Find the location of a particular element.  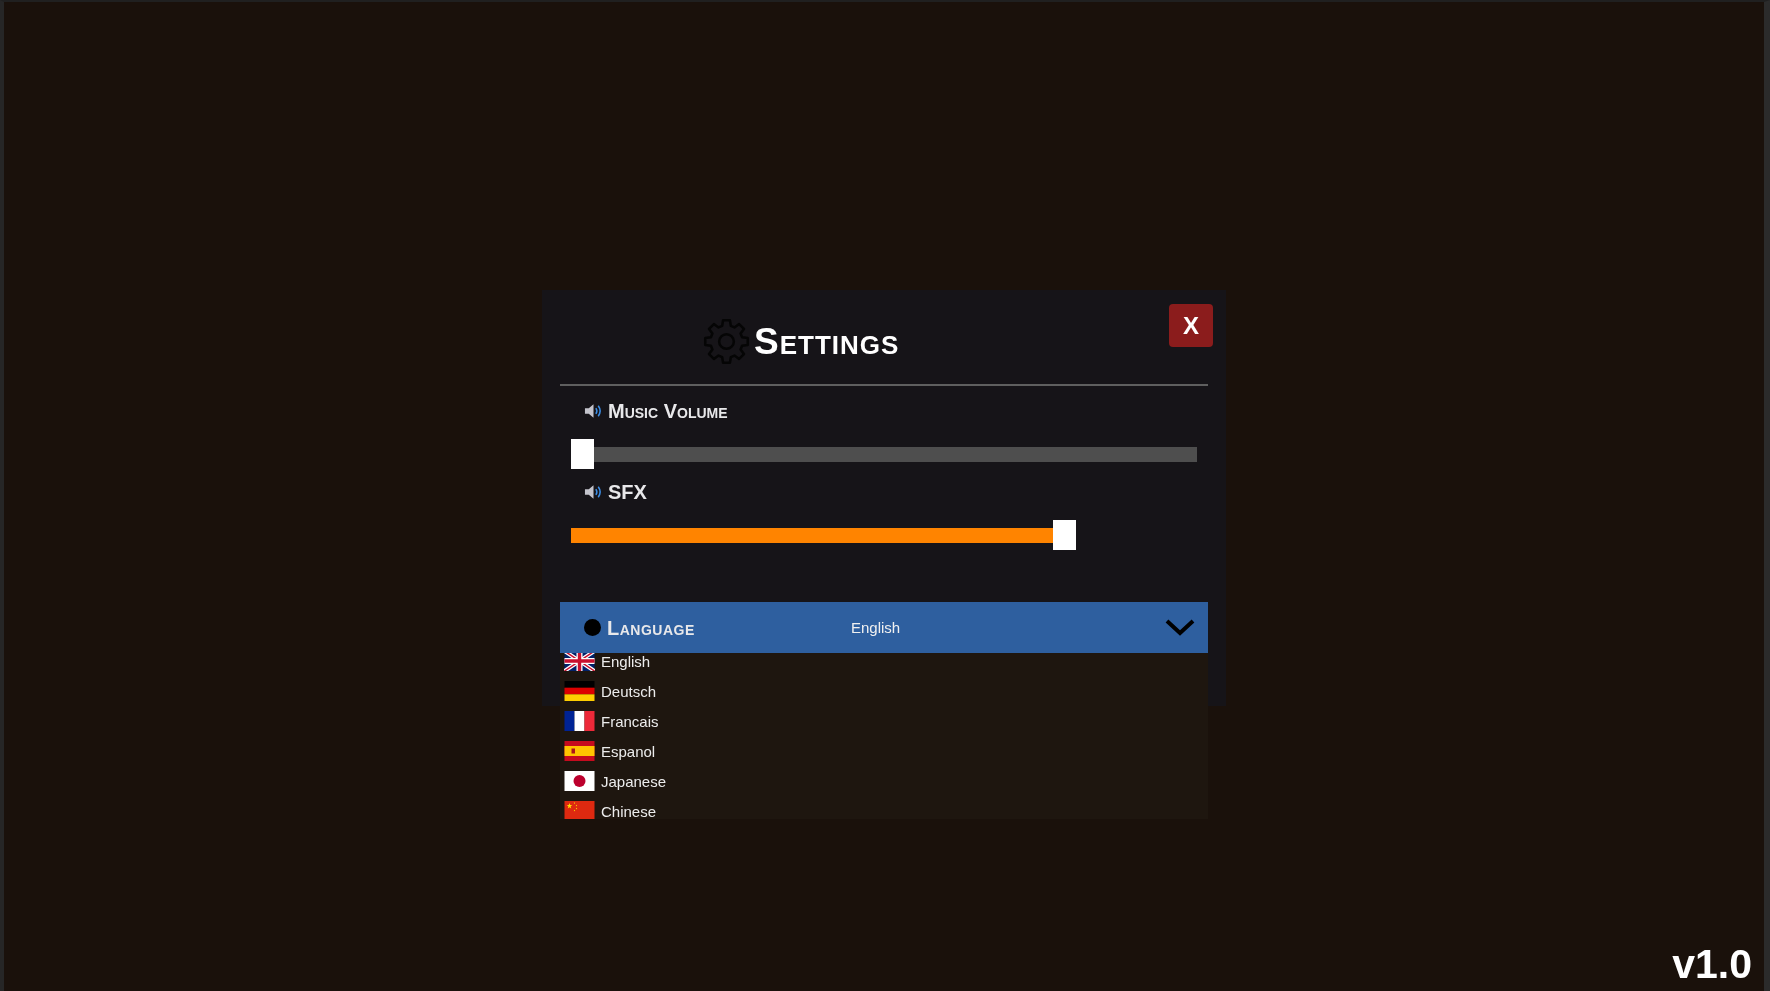

uk-flag-icon is located at coordinates (579, 662).